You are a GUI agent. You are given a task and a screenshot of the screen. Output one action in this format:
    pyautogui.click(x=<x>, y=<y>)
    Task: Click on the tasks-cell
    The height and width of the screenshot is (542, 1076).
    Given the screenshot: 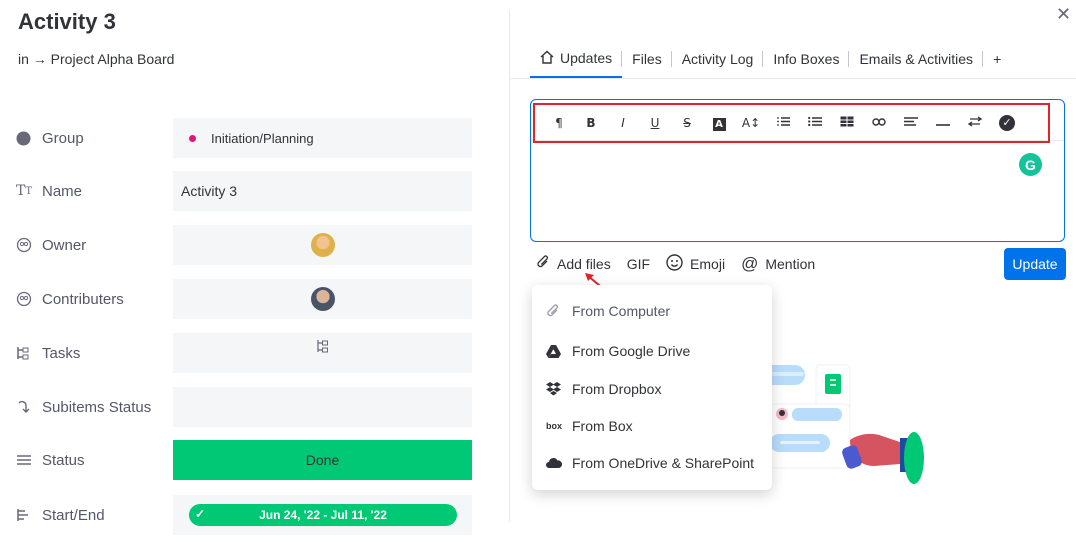 What is the action you would take?
    pyautogui.click(x=322, y=353)
    